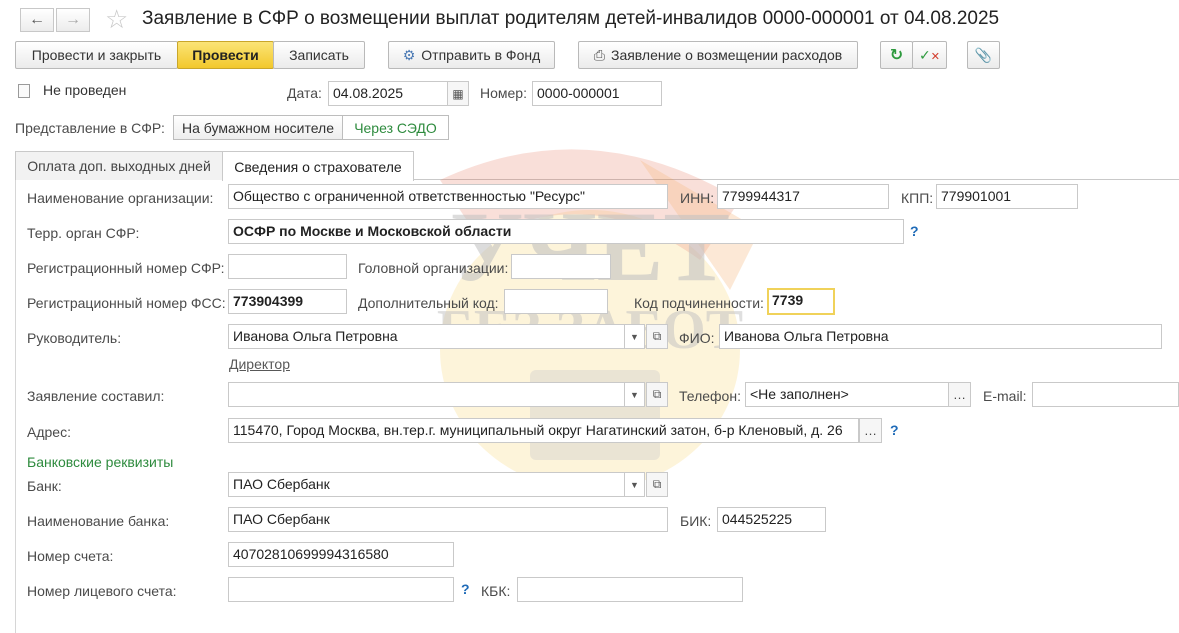 The image size is (1179, 633). Describe the element at coordinates (426, 394) in the screenshot. I see `compiled-by-field` at that location.